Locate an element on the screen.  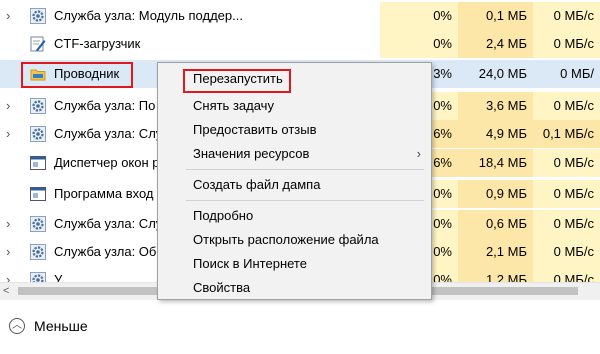
disk-cell: 0,1 МБ/с is located at coordinates (566, 134).